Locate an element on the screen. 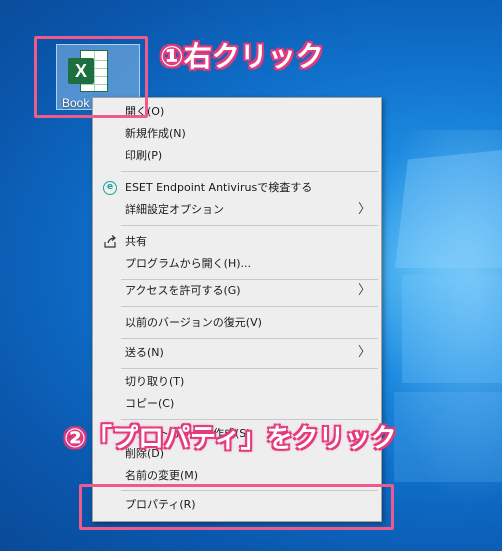 This screenshot has width=502, height=551. menu-item-label: 印刷(P) is located at coordinates (144, 155).